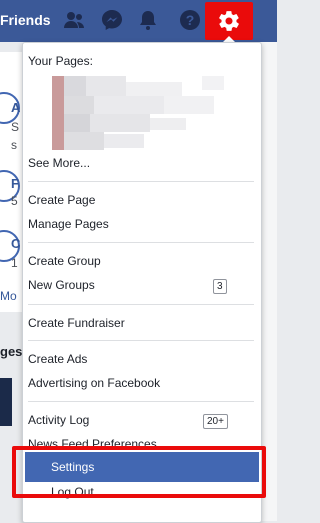  I want to click on friends-icon, so click(74, 20).